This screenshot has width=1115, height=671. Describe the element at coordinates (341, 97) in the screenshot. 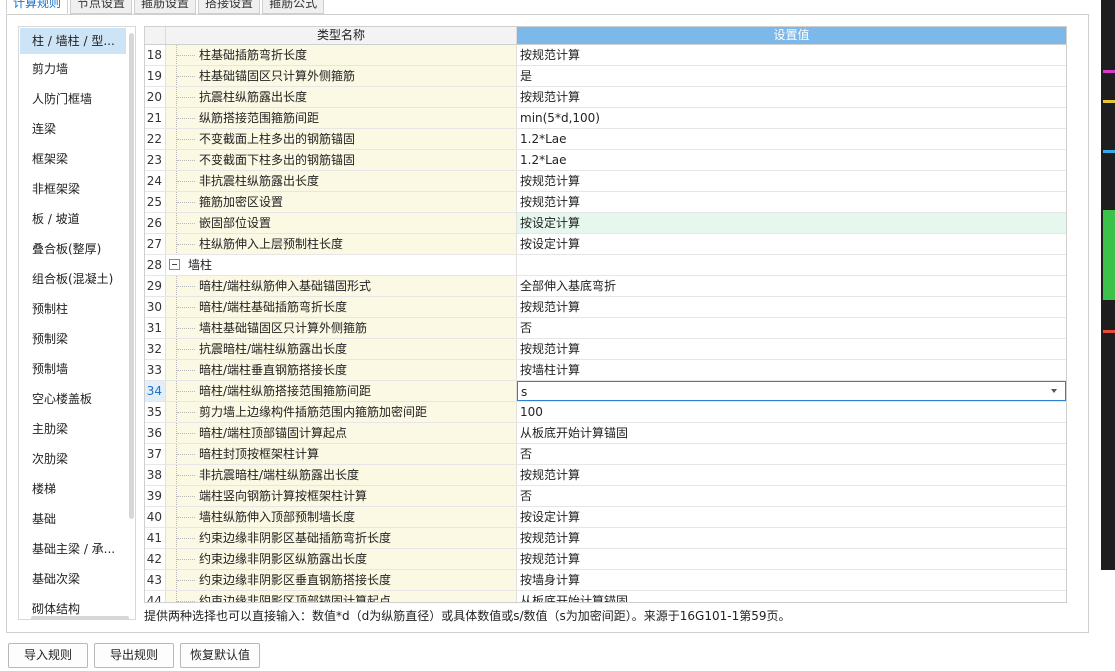

I see `type-name-cell: 抗震柱纵筋露出长度` at that location.